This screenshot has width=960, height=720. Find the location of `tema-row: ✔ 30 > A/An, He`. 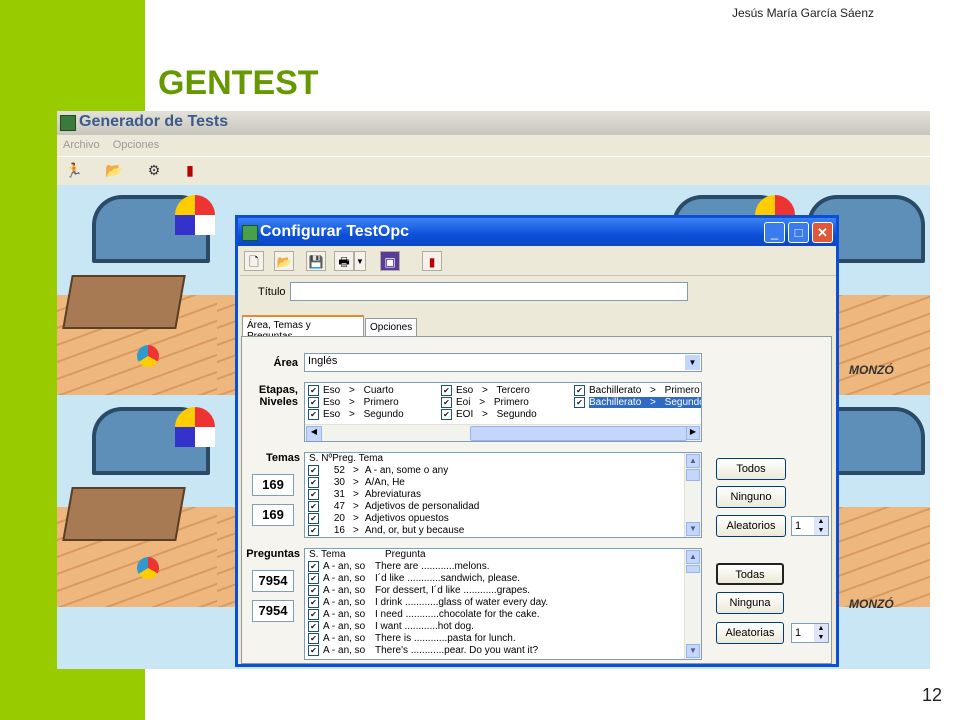

tema-row: ✔ 30 > A/An, He is located at coordinates (503, 483).